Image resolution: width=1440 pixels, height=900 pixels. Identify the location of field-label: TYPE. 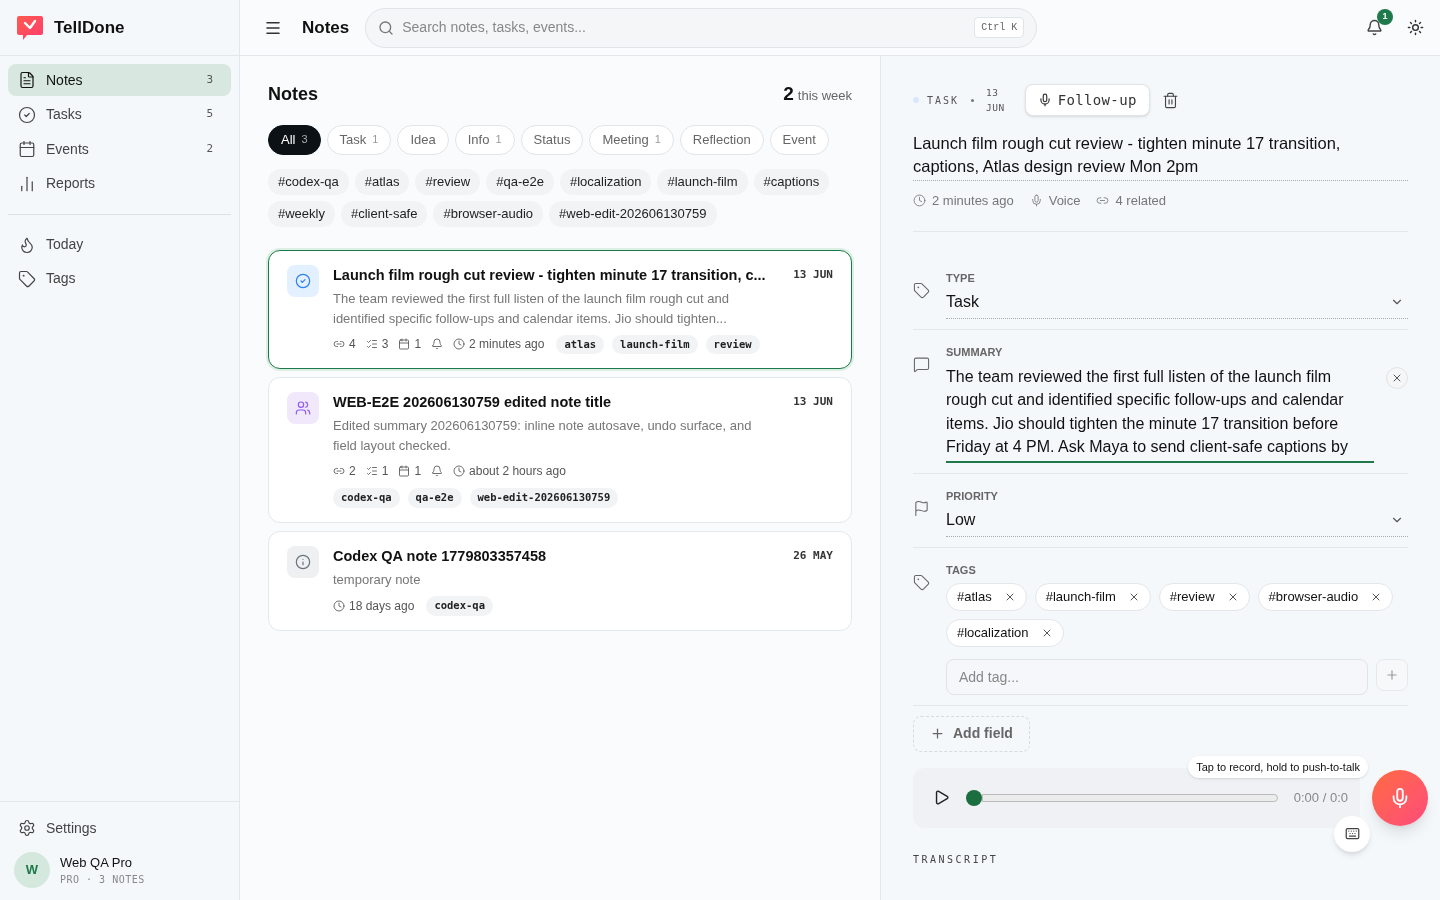
(961, 278).